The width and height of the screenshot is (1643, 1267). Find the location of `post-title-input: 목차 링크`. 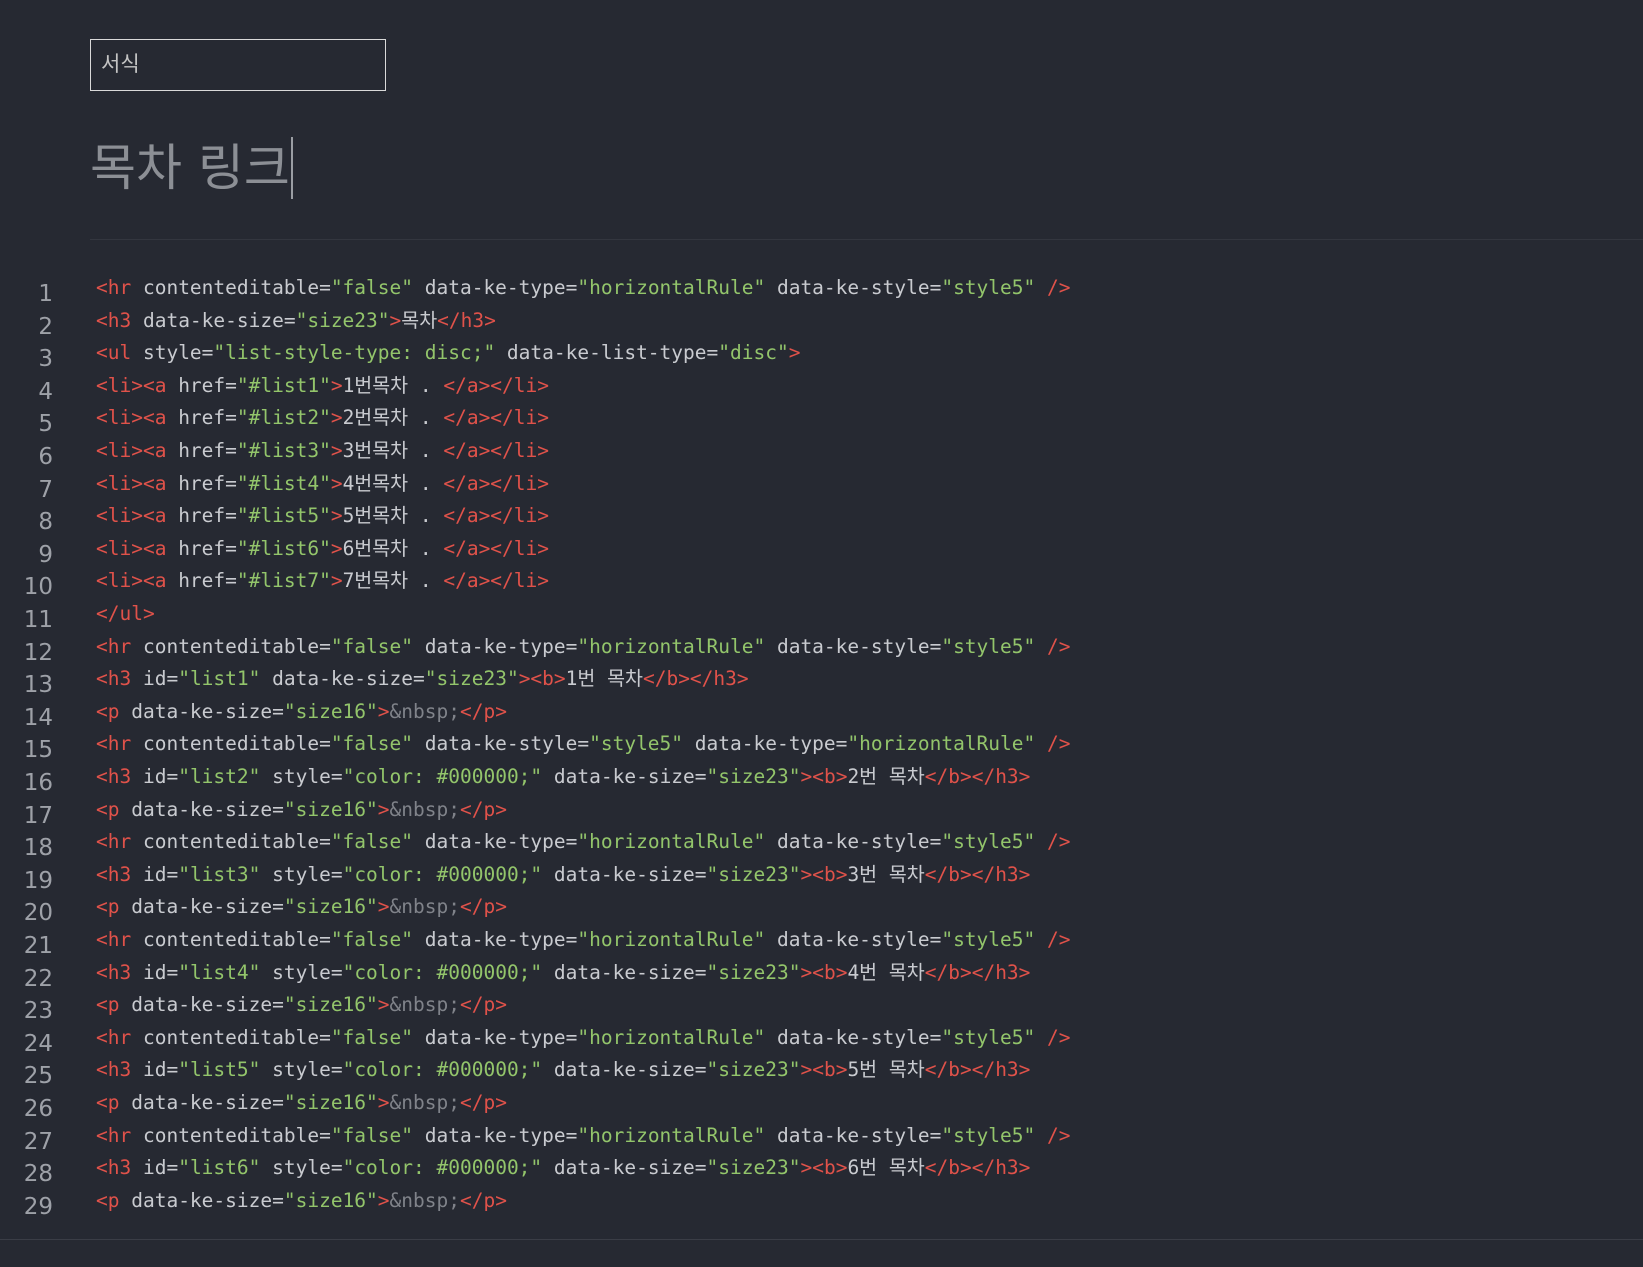

post-title-input: 목차 링크 is located at coordinates (191, 168).